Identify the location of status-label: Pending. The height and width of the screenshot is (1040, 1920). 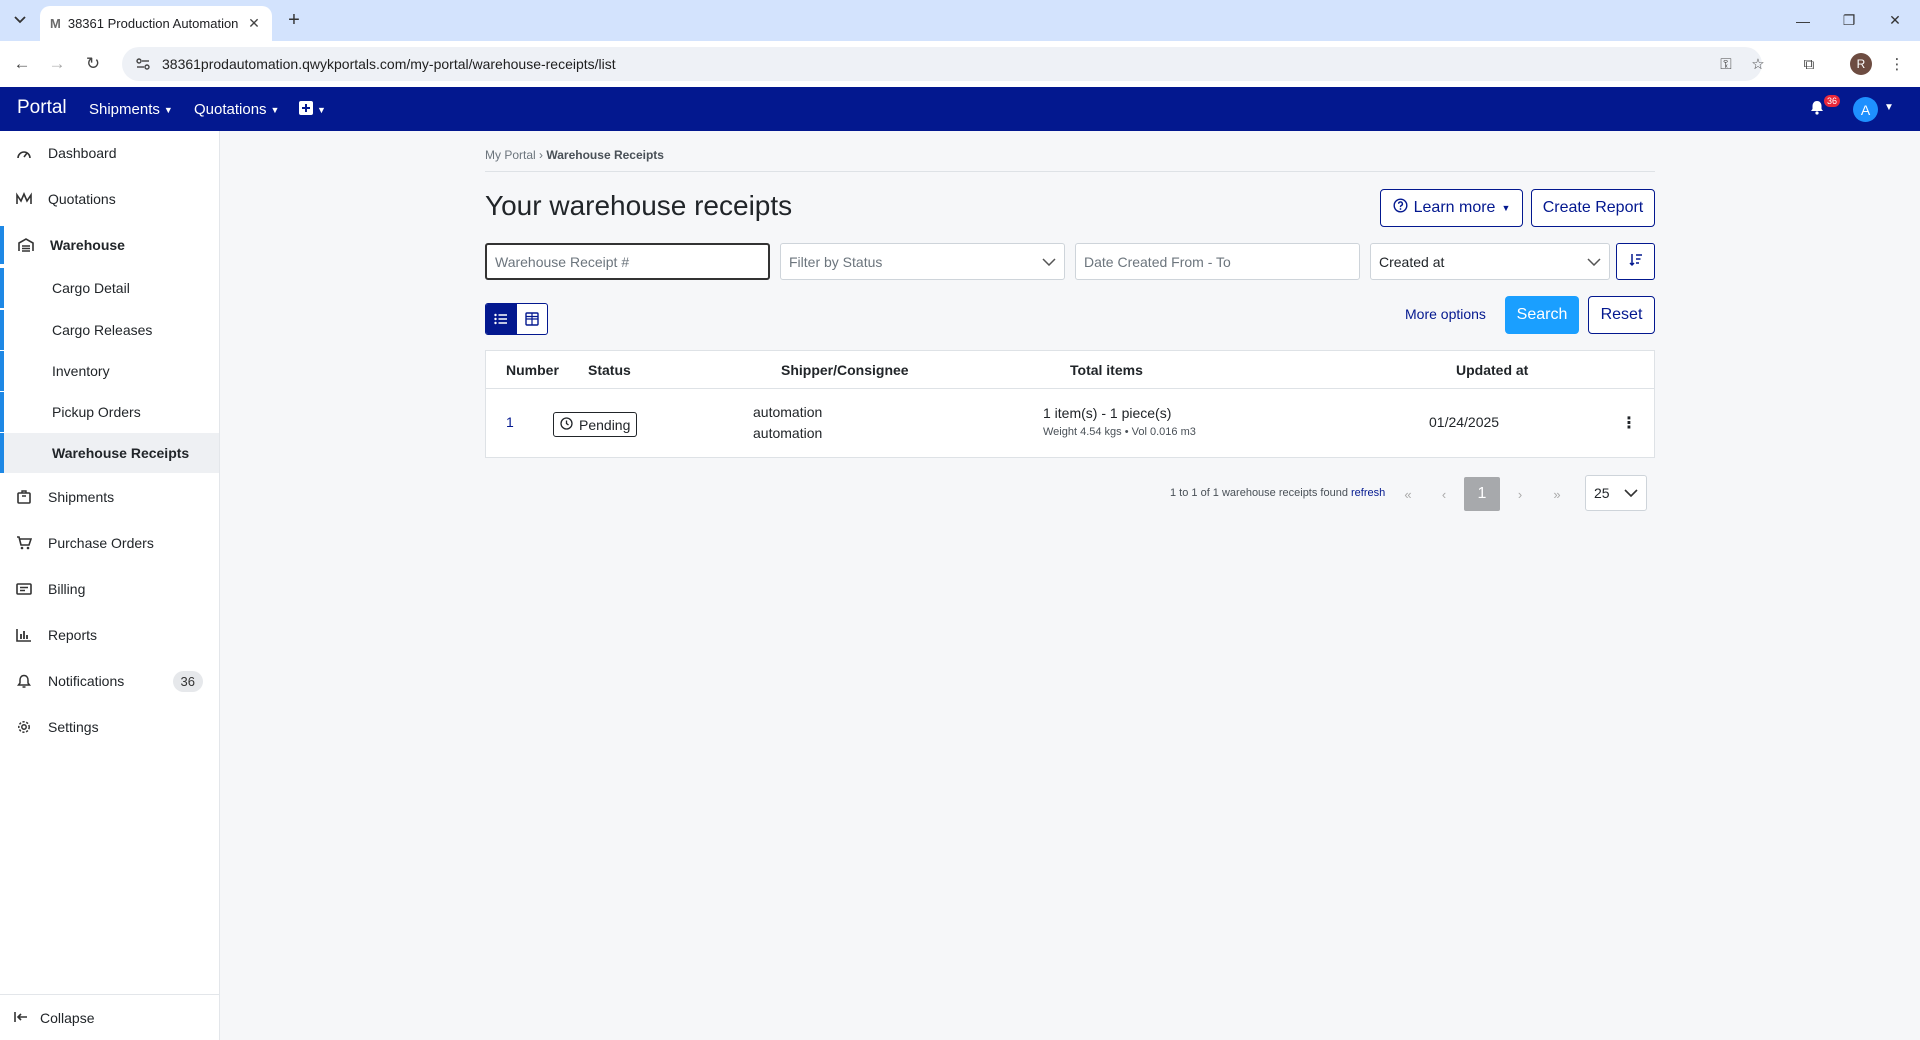
(605, 424).